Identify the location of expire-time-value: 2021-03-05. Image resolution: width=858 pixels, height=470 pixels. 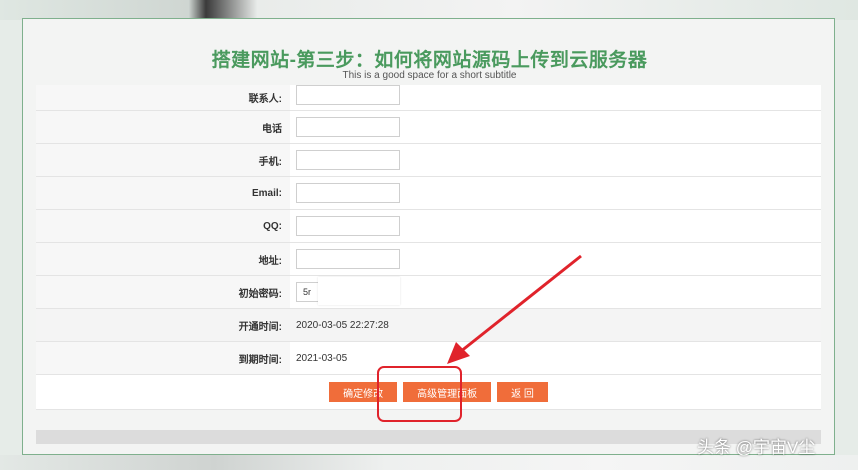
(555, 358).